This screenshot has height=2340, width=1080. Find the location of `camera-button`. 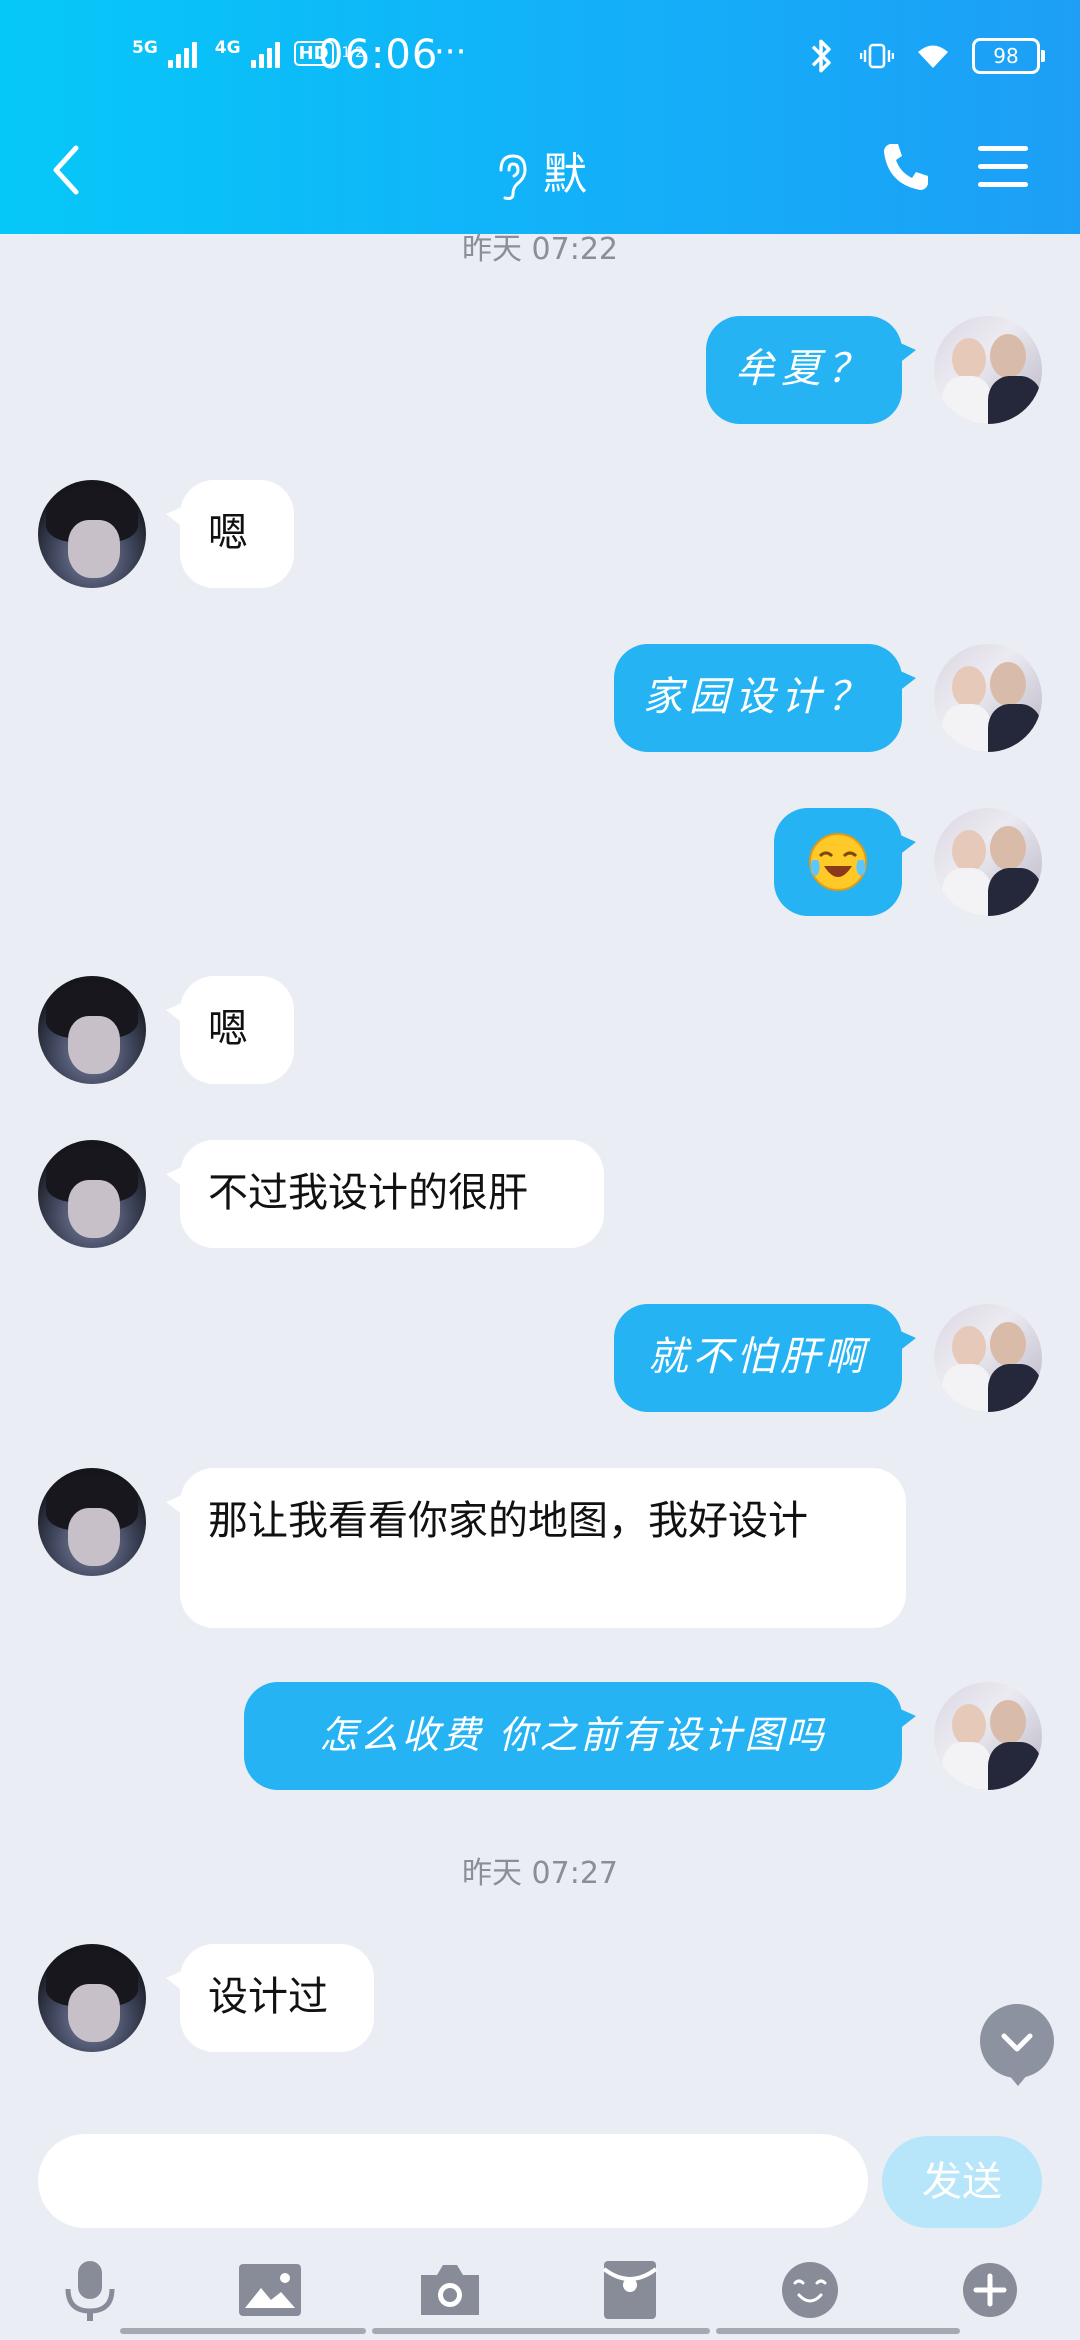

camera-button is located at coordinates (450, 2290).